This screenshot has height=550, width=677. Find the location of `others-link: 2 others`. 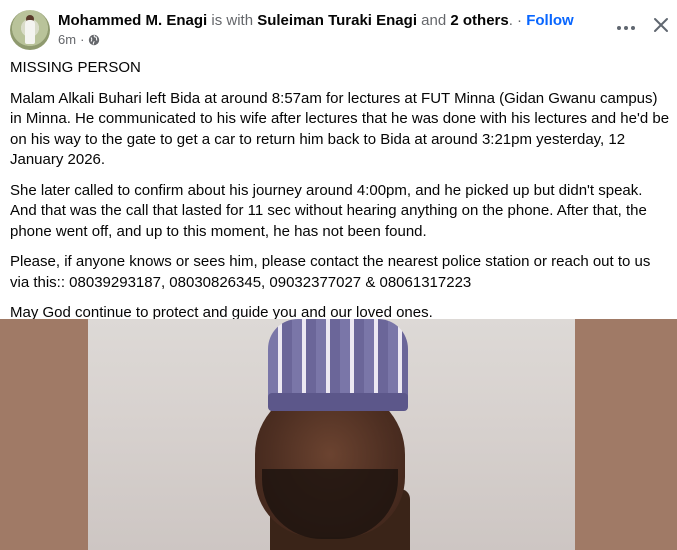

others-link: 2 others is located at coordinates (479, 20).